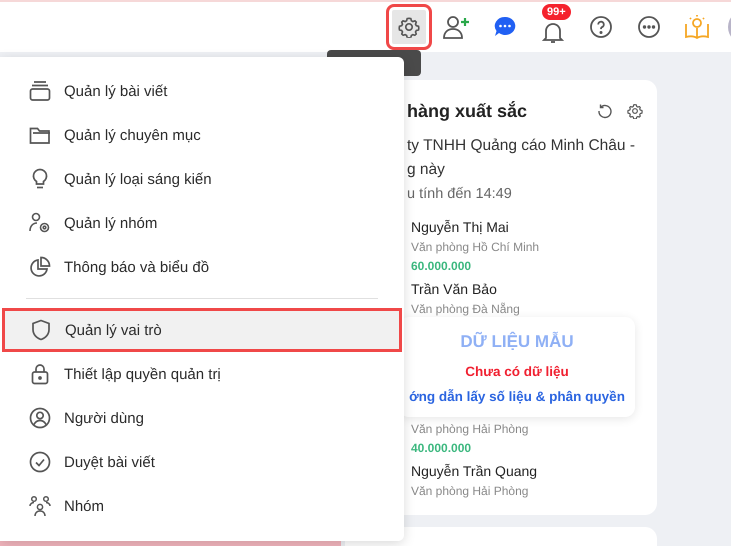  What do you see at coordinates (517, 371) in the screenshot?
I see `no-data-message: Chưa có dữ liệu` at bounding box center [517, 371].